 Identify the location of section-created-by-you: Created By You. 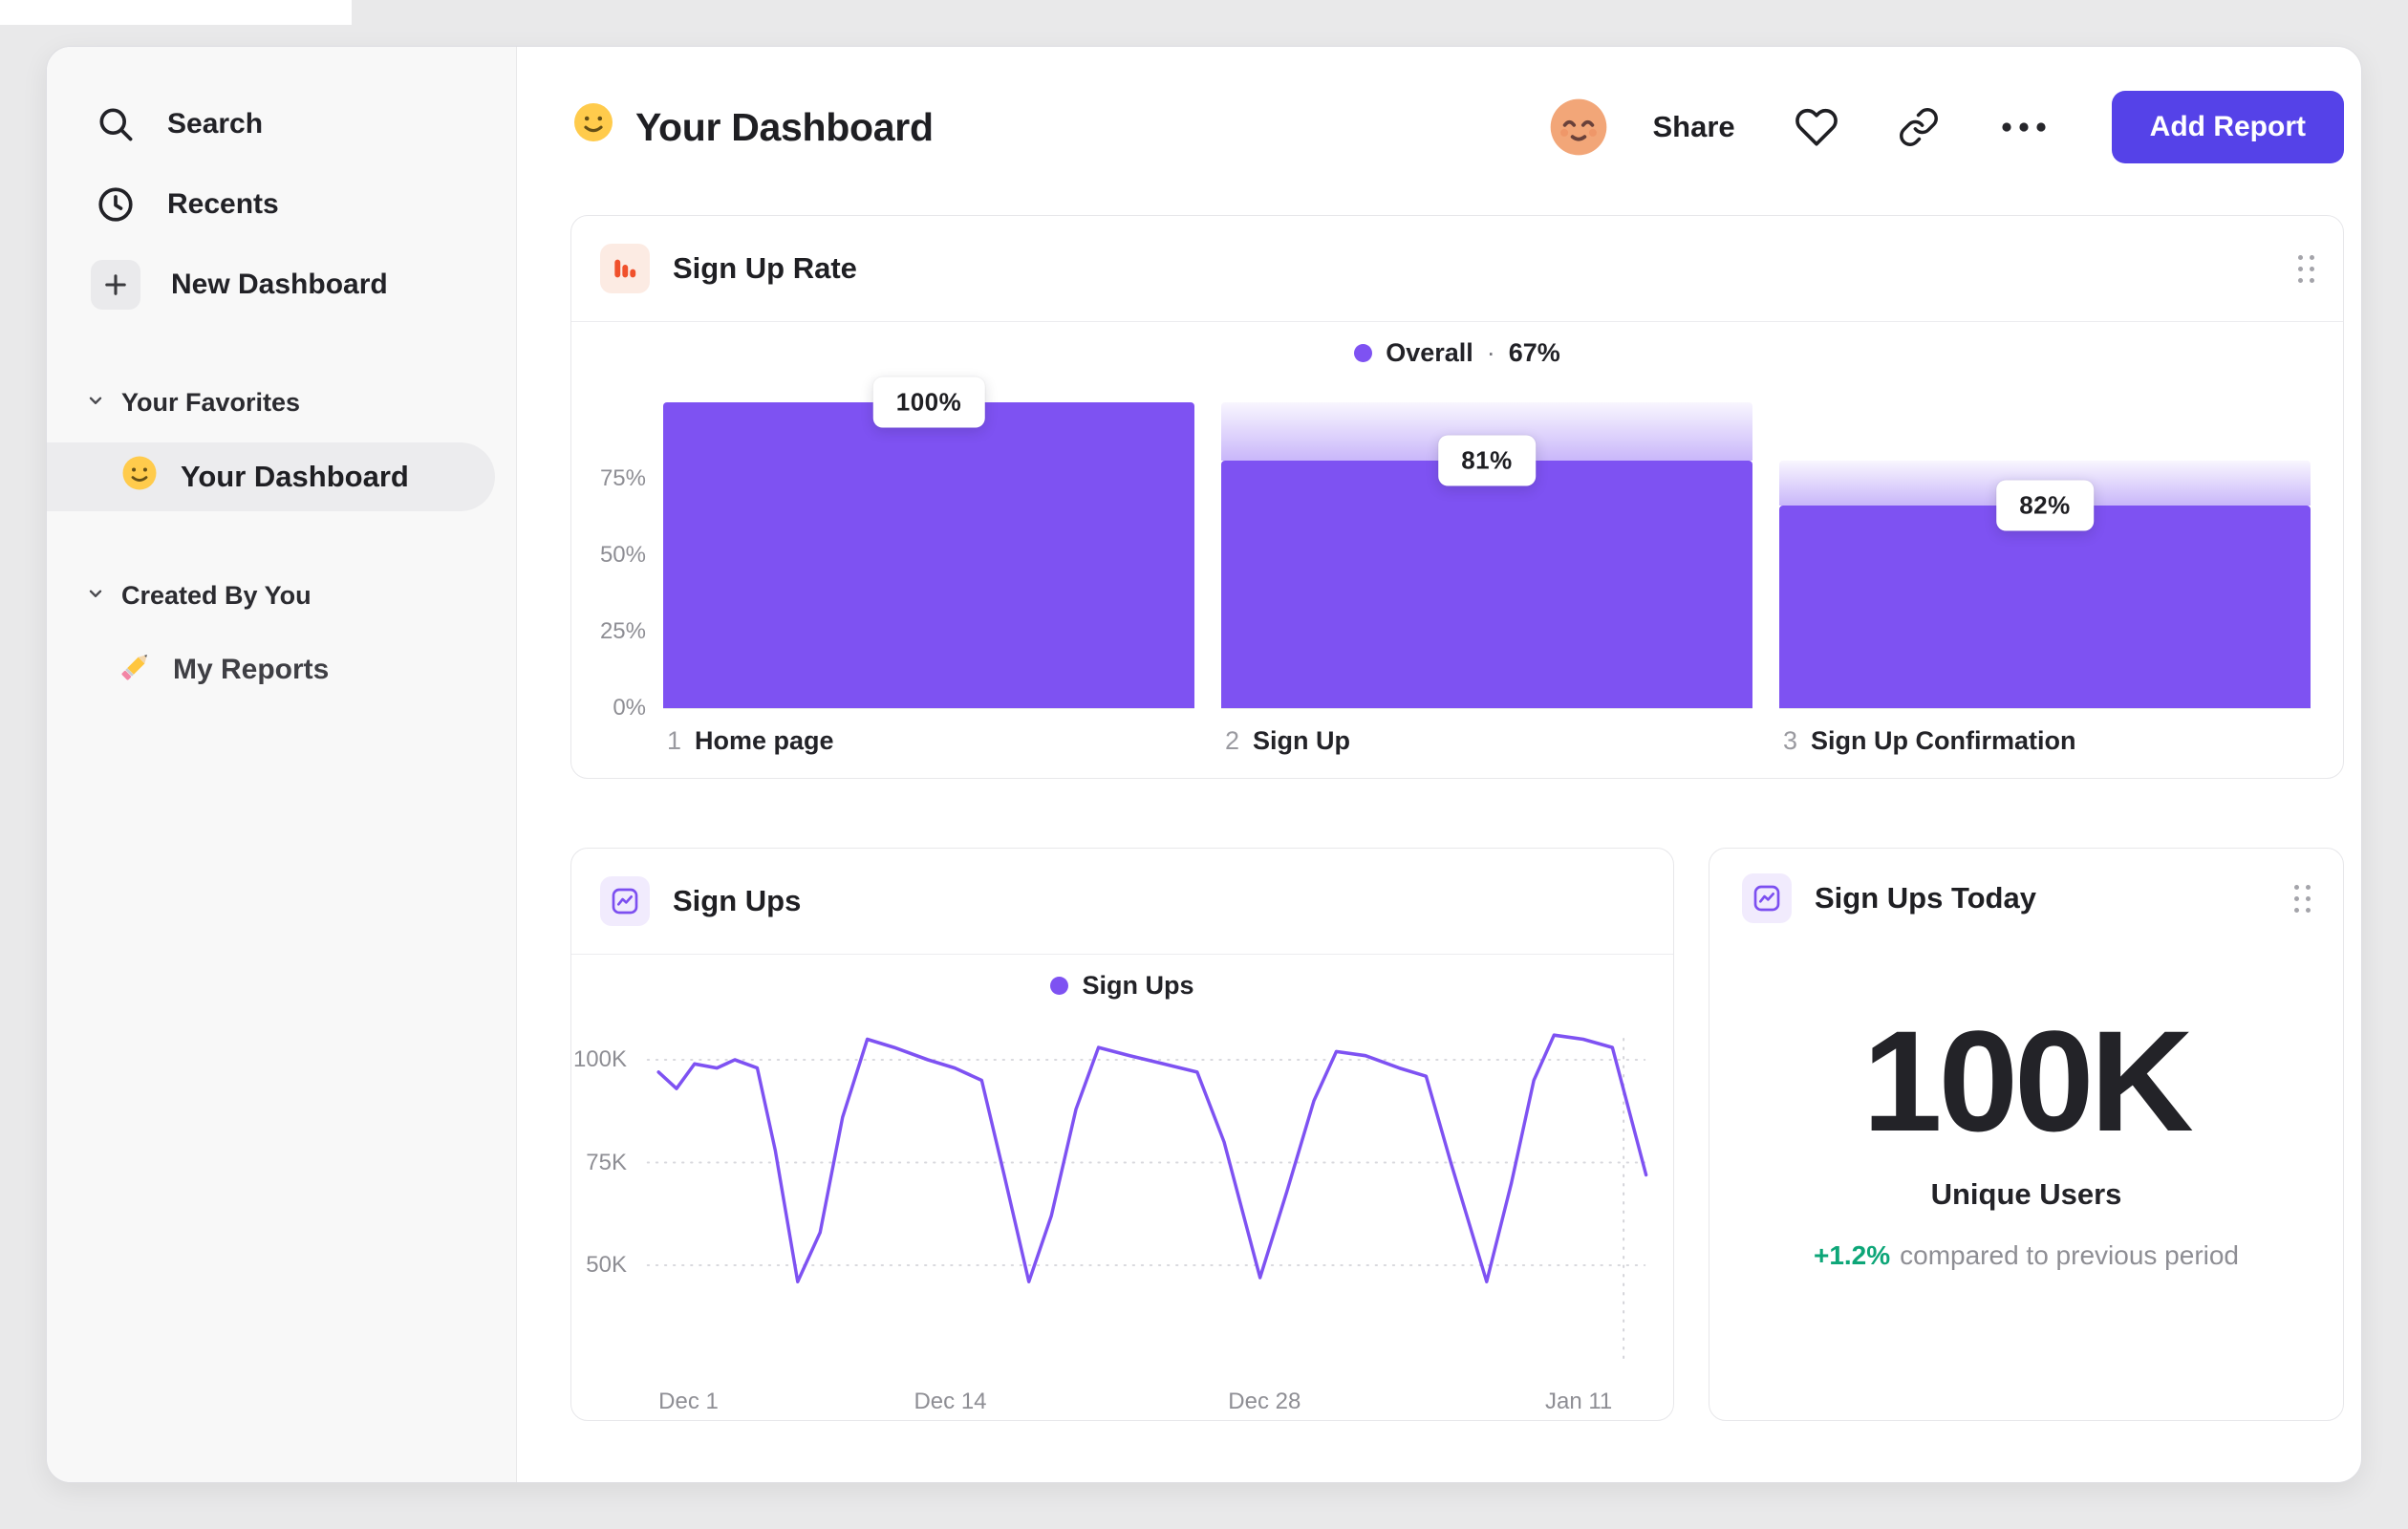
(300, 595).